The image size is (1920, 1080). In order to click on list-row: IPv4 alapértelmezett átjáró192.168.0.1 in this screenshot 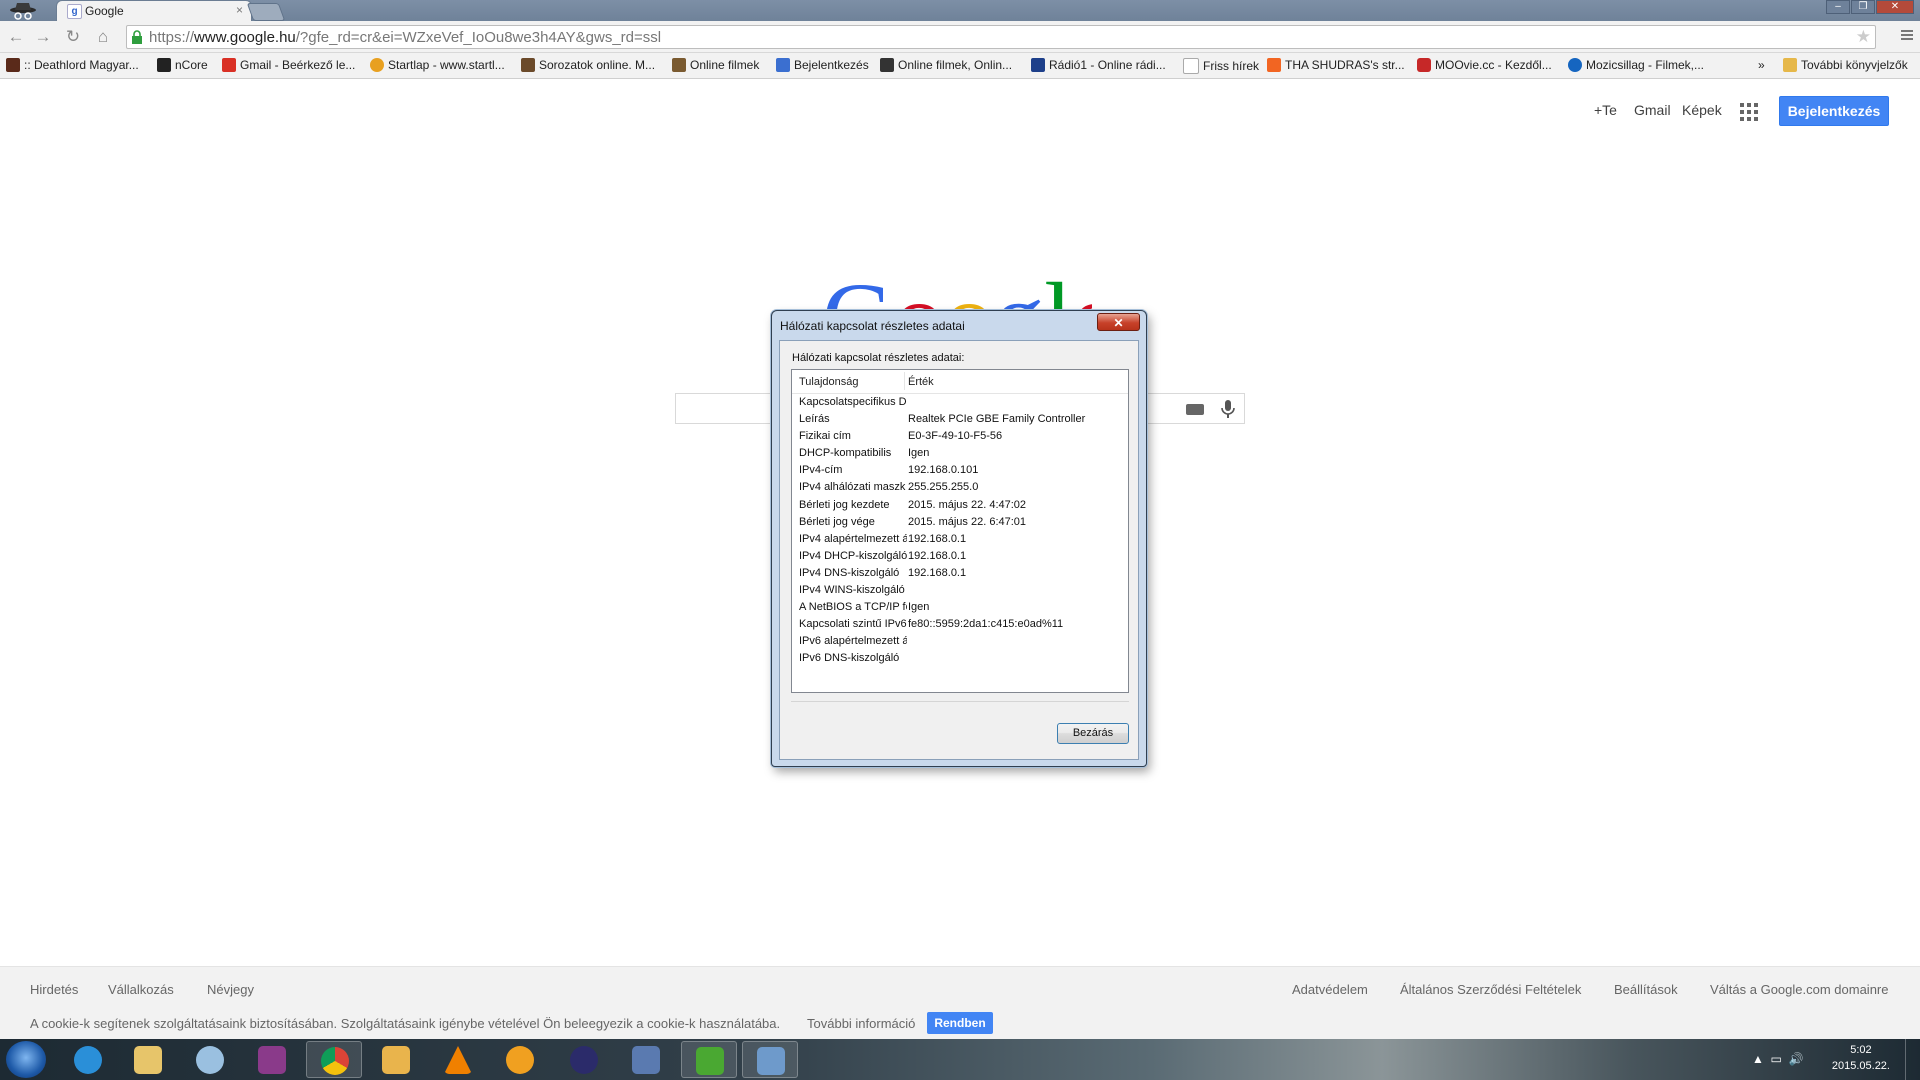, I will do `click(960, 539)`.